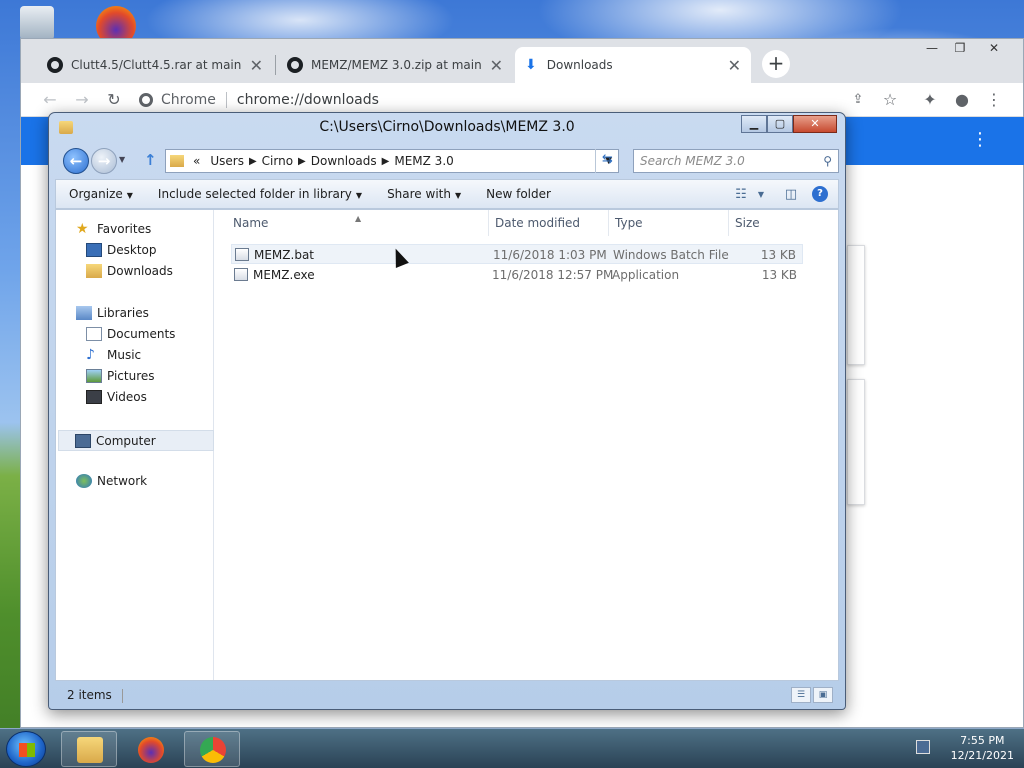  Describe the element at coordinates (423, 161) in the screenshot. I see `breadcrumb-memz: MEMZ 3.0` at that location.